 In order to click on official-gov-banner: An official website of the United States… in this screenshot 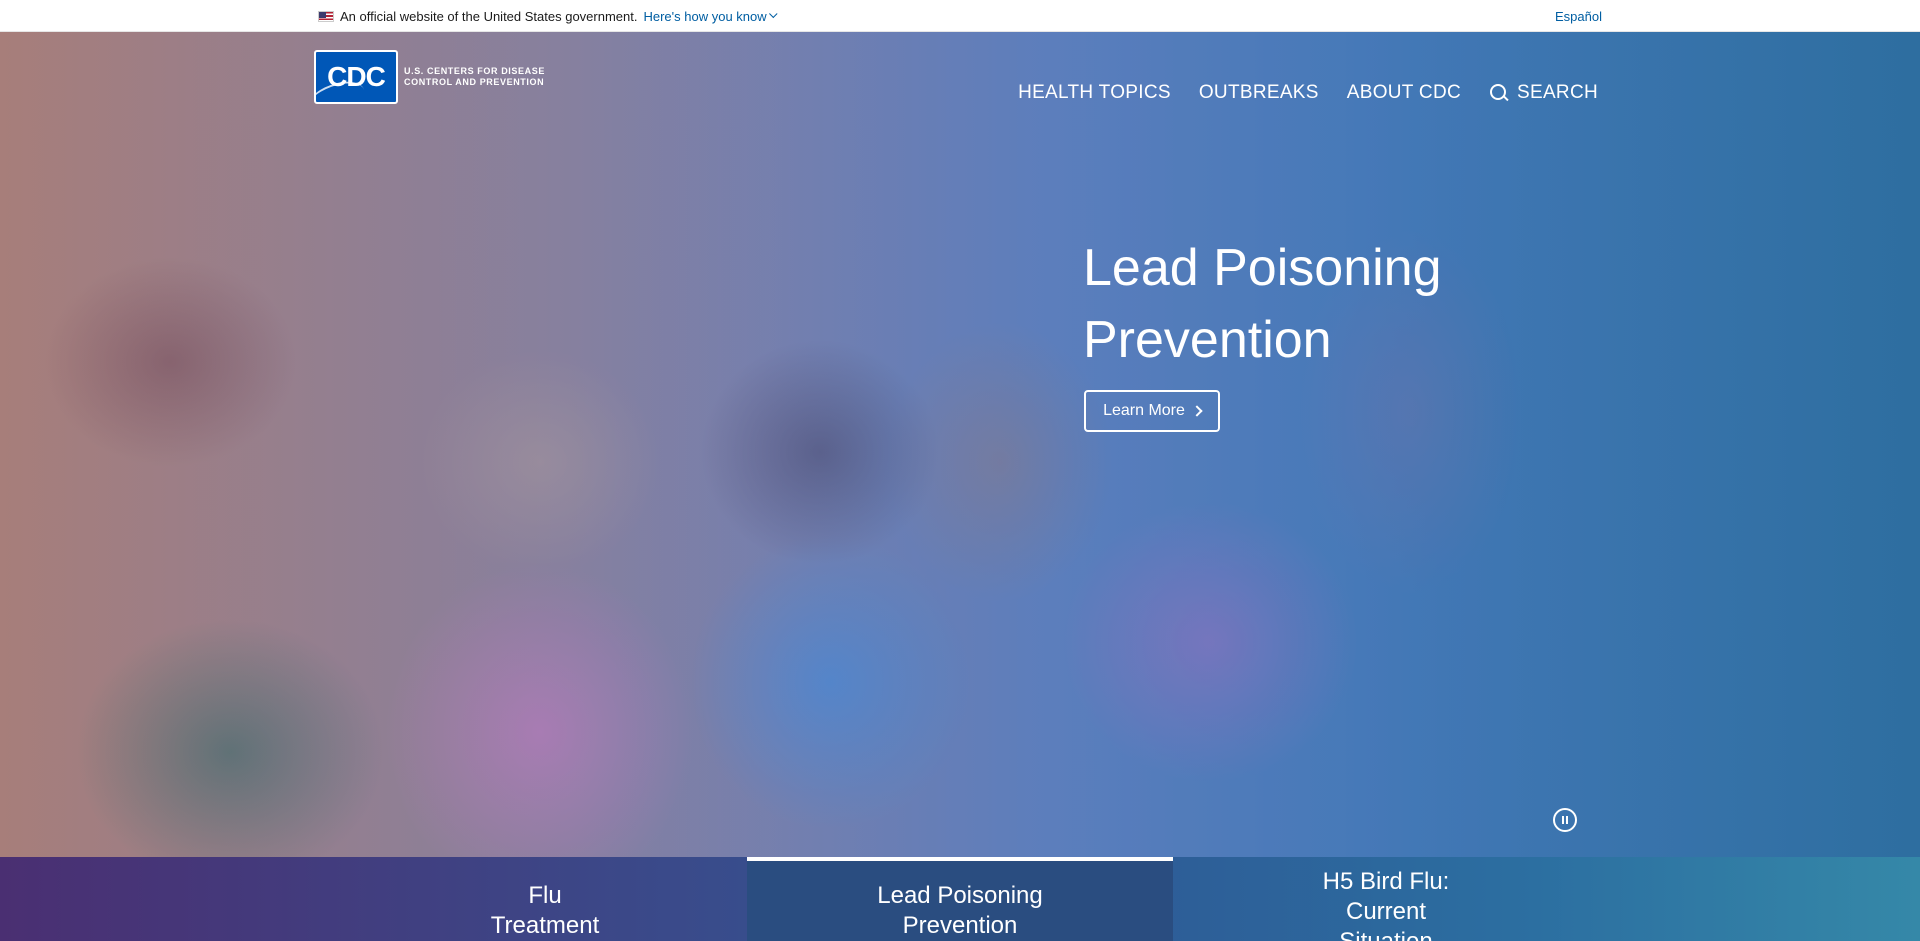, I will do `click(960, 16)`.